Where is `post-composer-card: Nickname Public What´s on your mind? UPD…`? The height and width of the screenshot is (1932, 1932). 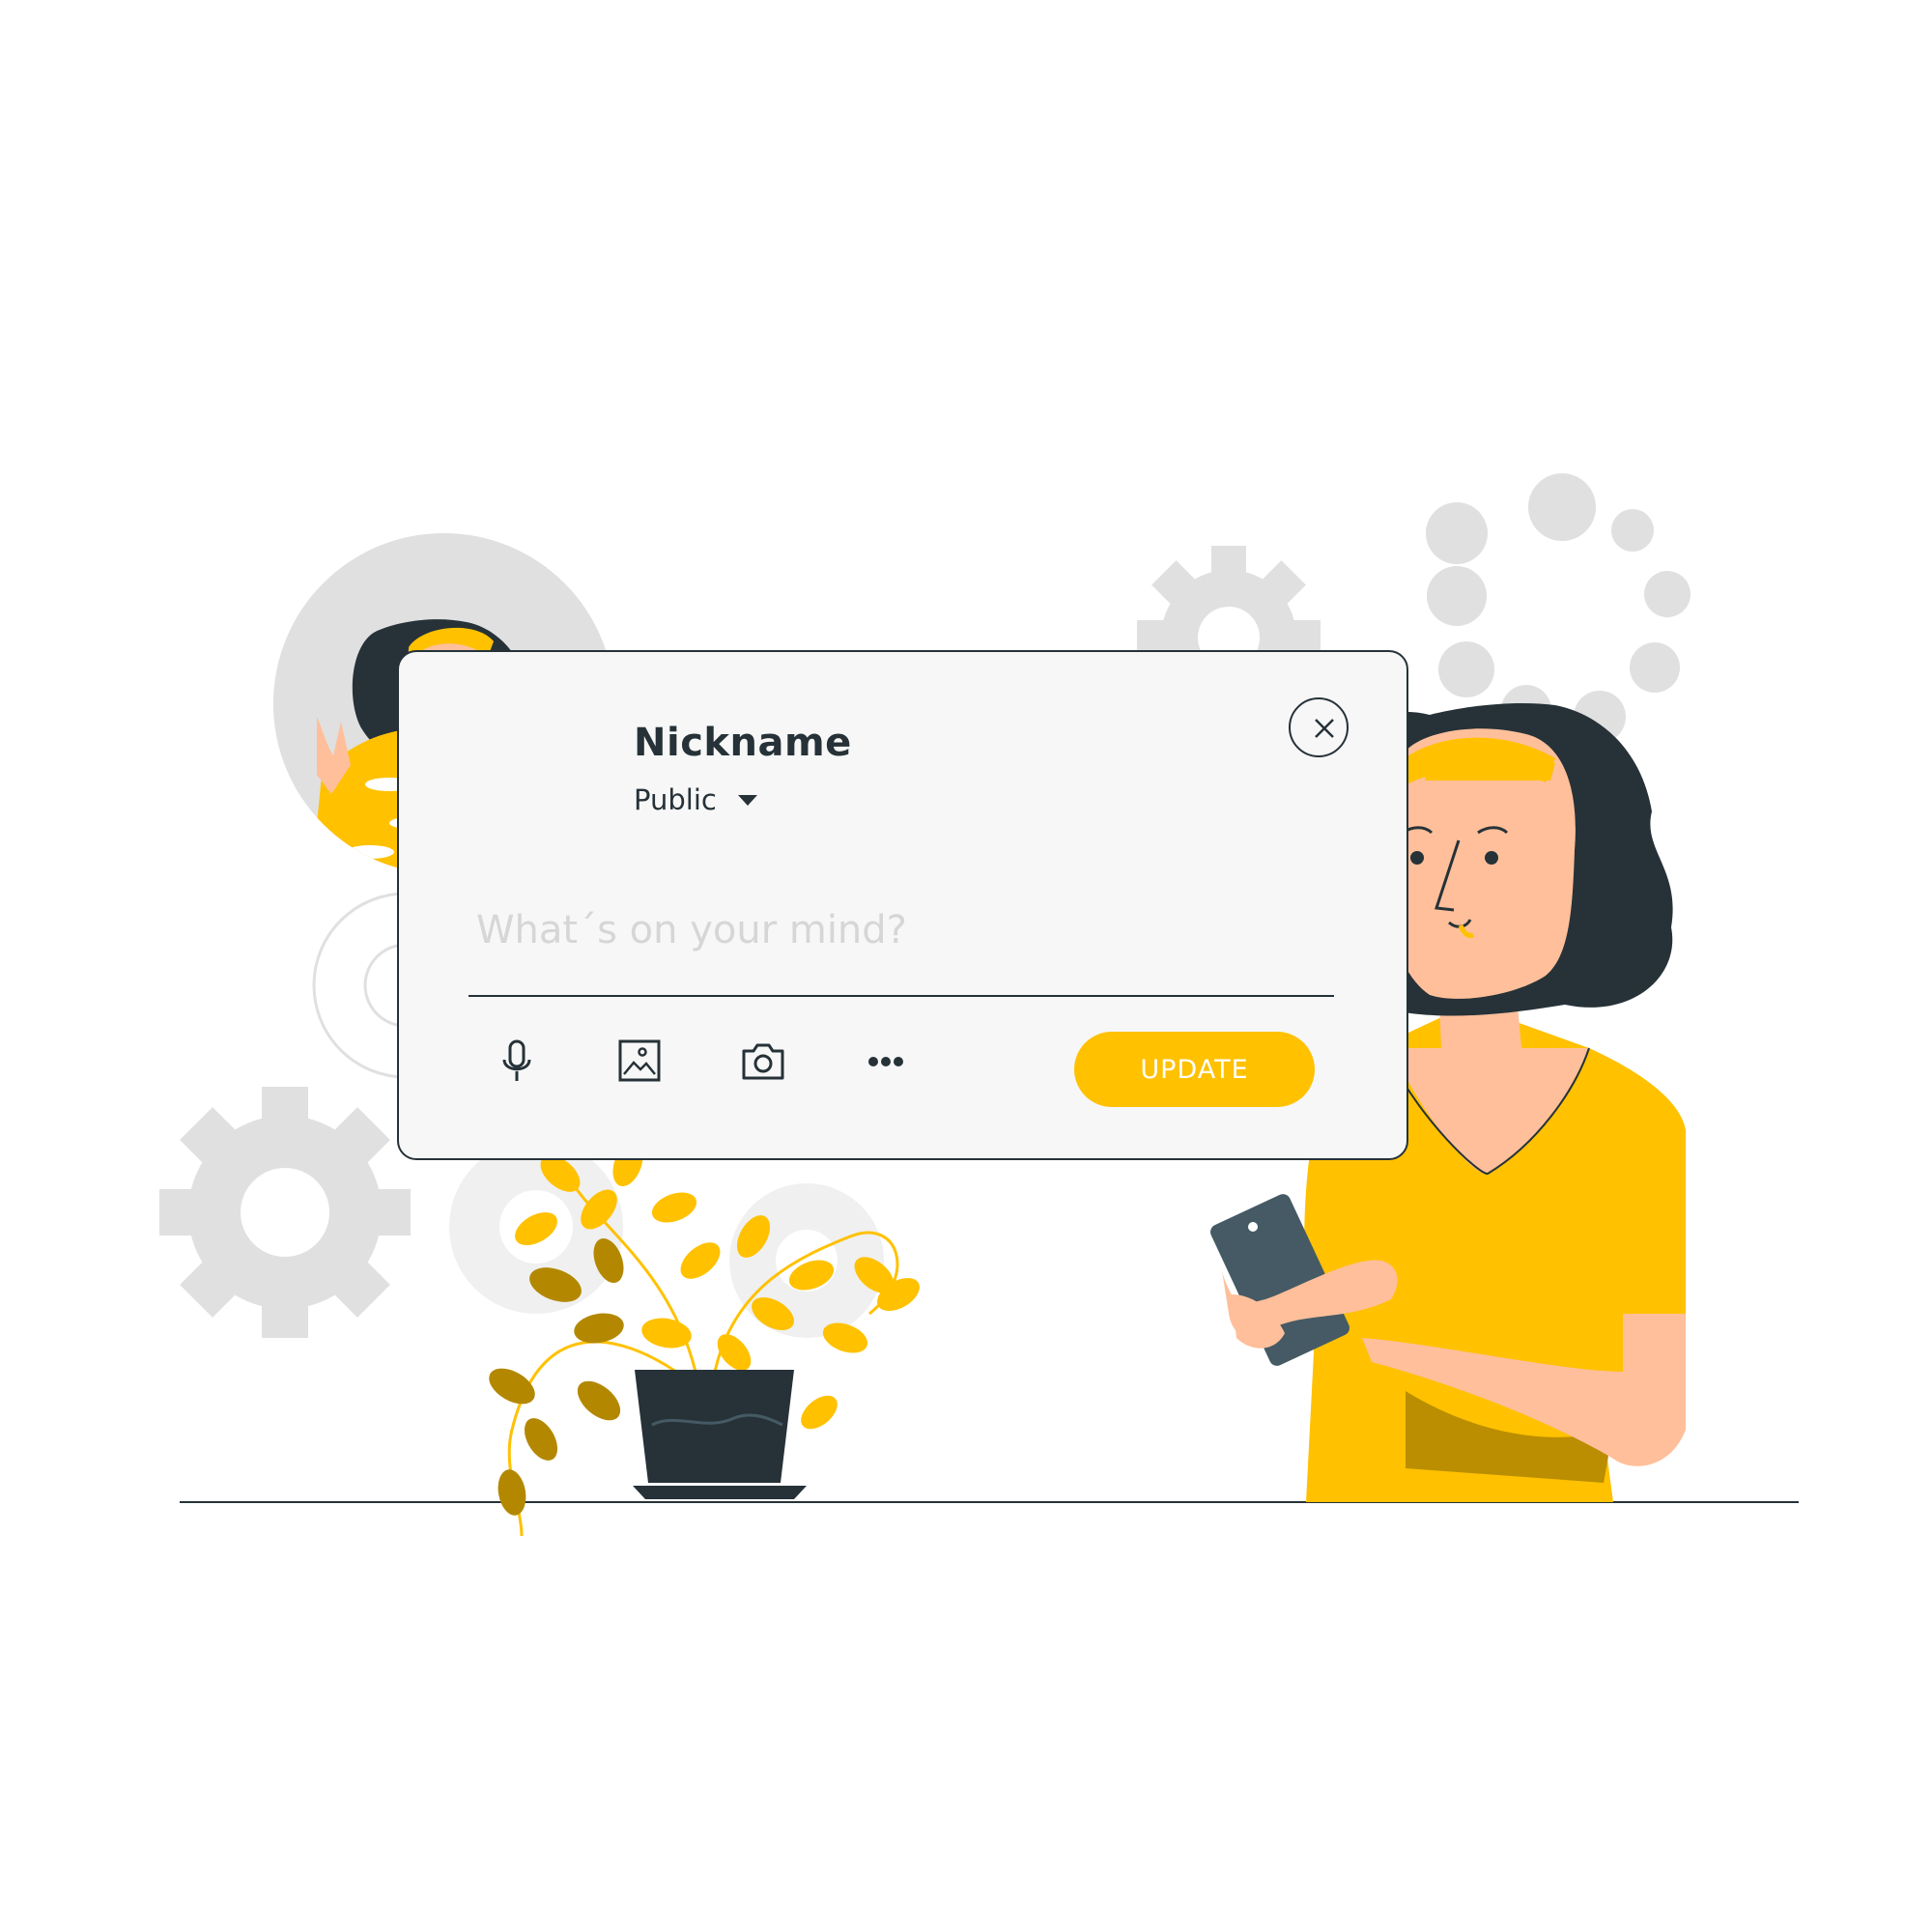
post-composer-card: Nickname Public What´s on your mind? UPD… is located at coordinates (902, 905).